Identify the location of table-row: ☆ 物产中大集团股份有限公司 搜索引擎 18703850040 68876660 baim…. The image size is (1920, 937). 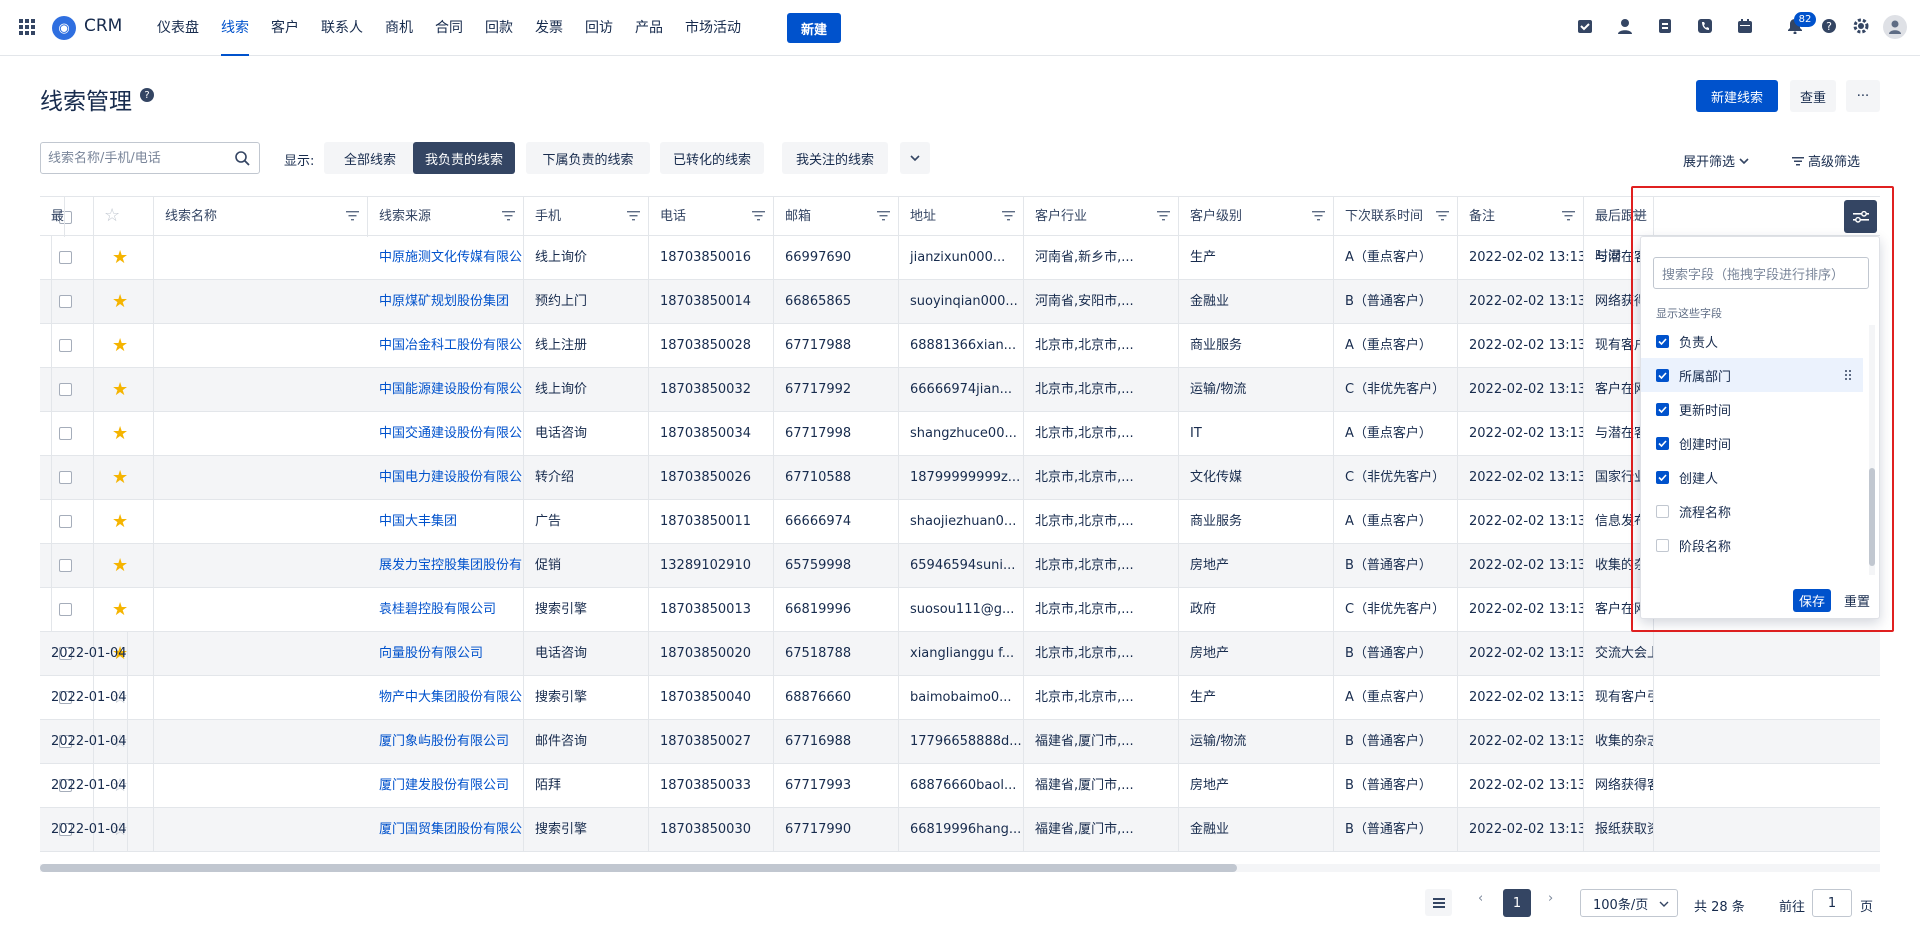
(960, 698).